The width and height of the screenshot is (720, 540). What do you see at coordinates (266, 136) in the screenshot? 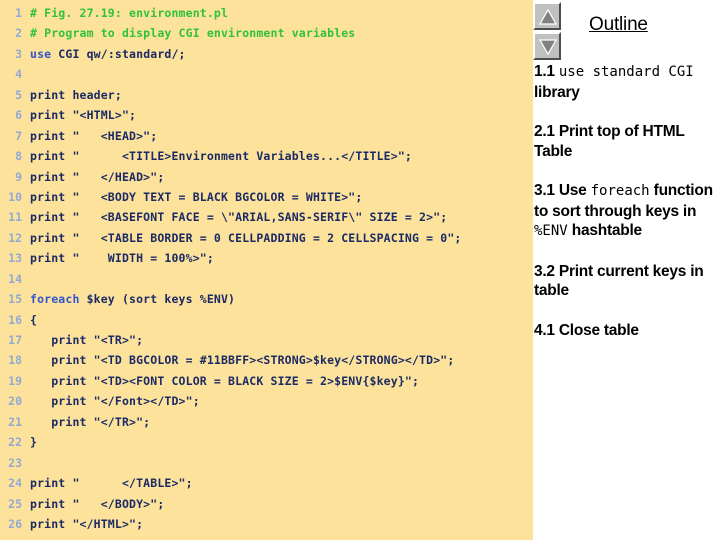
I see `code-line: 7 print " <HEAD>";` at bounding box center [266, 136].